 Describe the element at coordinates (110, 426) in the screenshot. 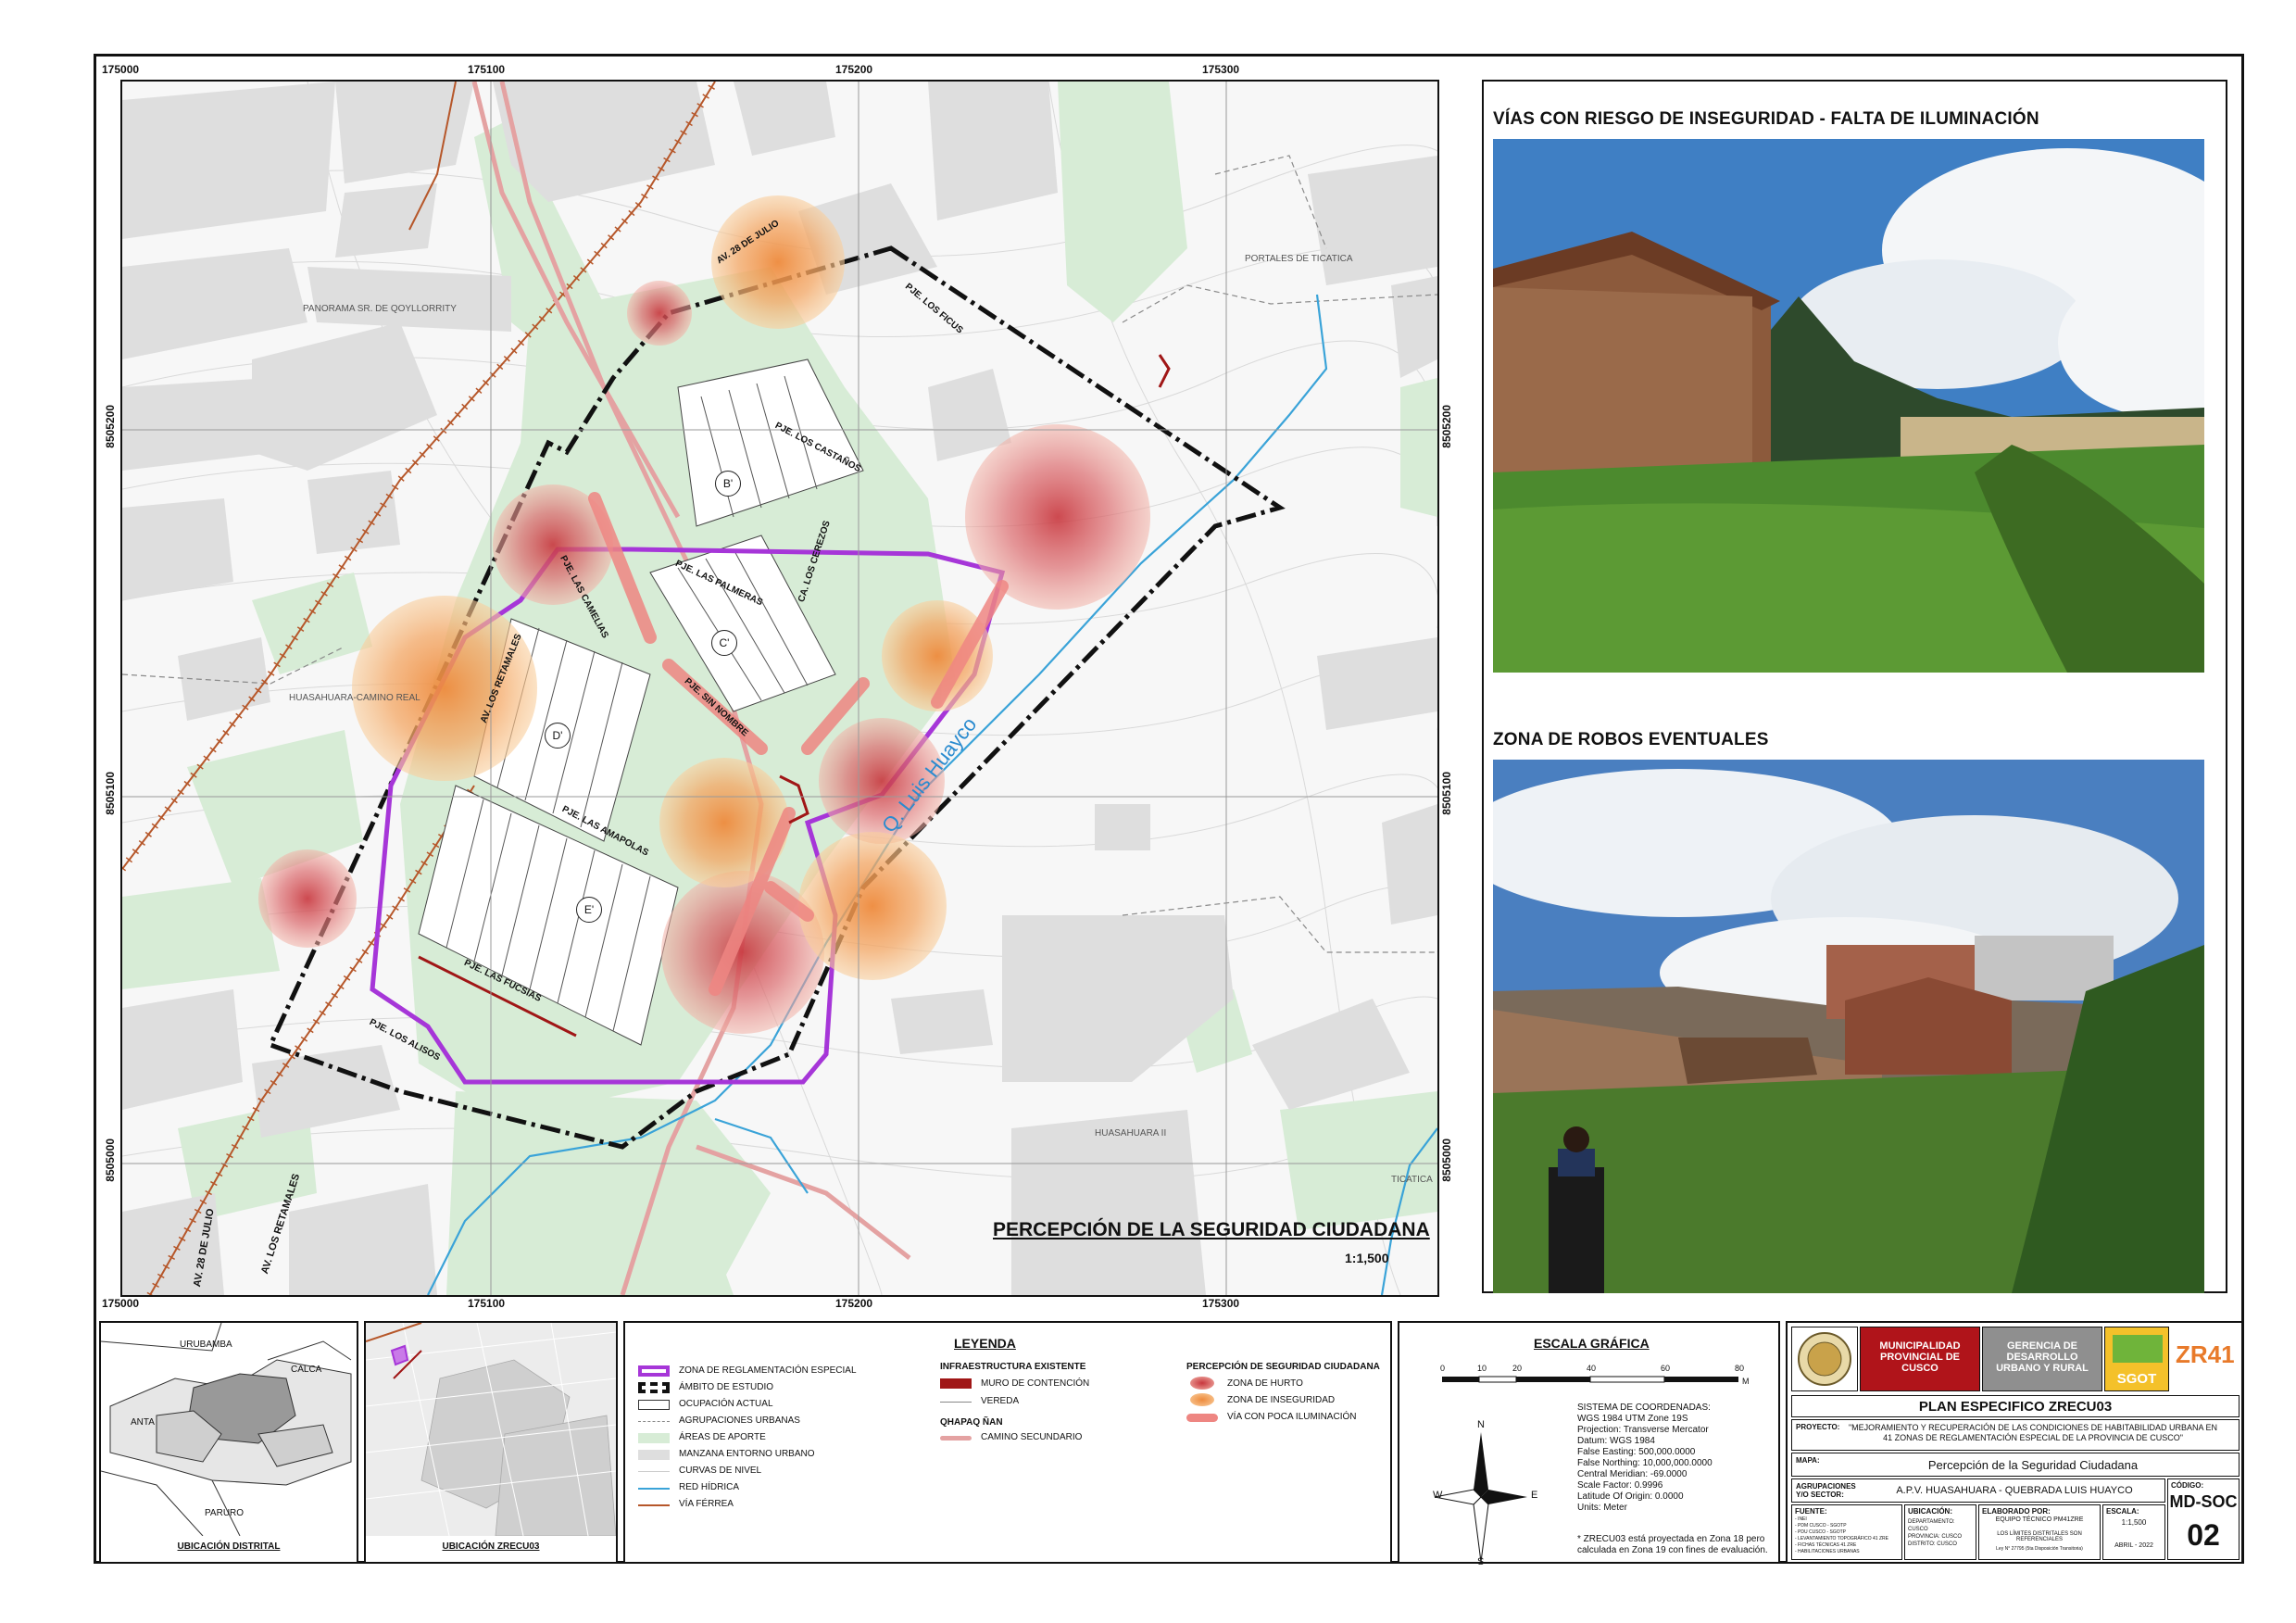

I see `coord-left-y0: 8505200` at that location.